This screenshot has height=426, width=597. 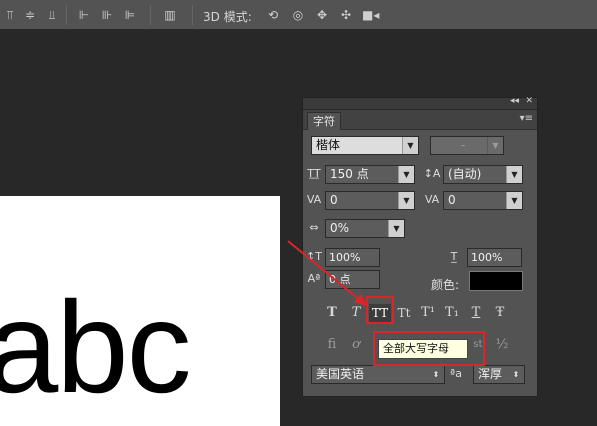 I want to click on kerning-input: 0 ▼, so click(x=370, y=200).